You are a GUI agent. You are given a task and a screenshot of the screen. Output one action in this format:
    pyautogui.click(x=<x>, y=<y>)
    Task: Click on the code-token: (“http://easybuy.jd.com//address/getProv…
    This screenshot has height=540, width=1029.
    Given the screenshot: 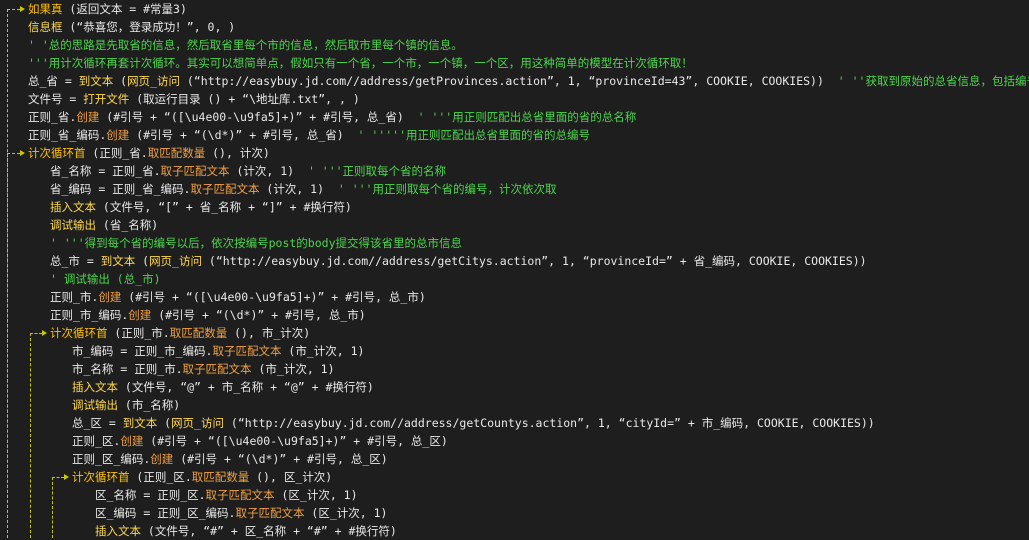 What is the action you would take?
    pyautogui.click(x=509, y=81)
    